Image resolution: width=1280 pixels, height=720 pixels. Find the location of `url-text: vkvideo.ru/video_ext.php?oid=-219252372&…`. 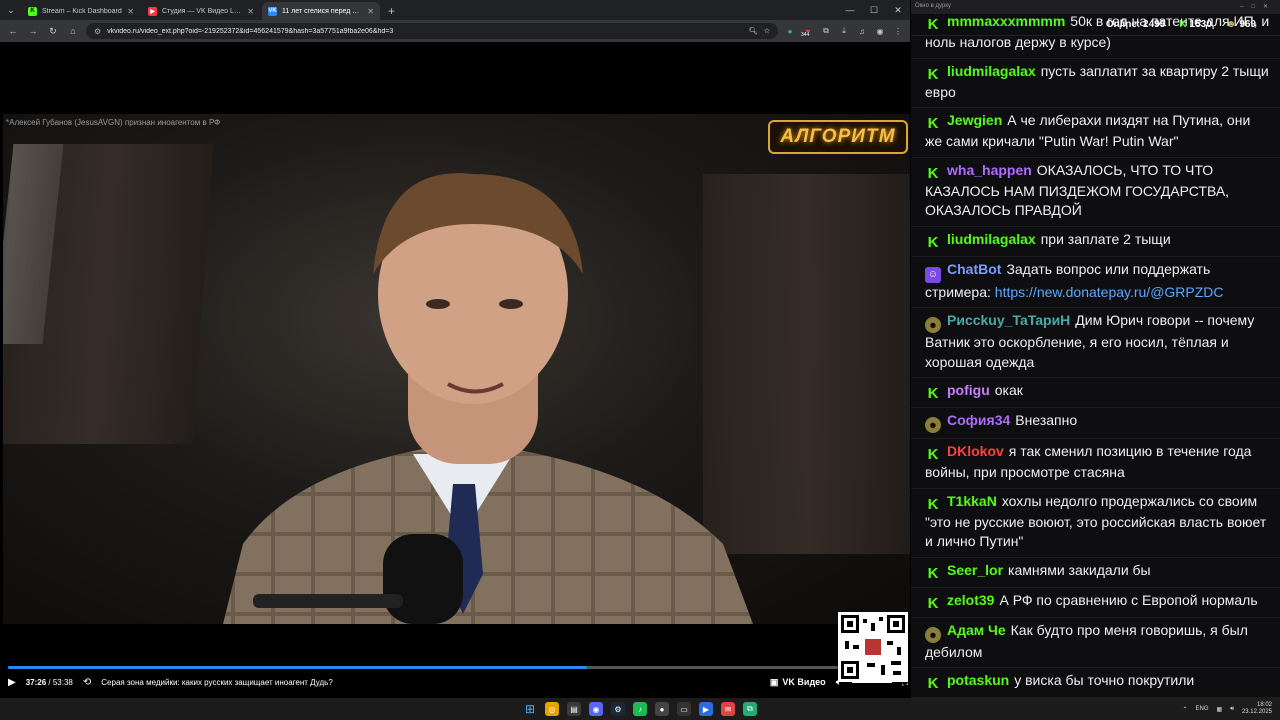

url-text: vkvideo.ru/video_ext.php?oid=-219252372&… is located at coordinates (250, 31).